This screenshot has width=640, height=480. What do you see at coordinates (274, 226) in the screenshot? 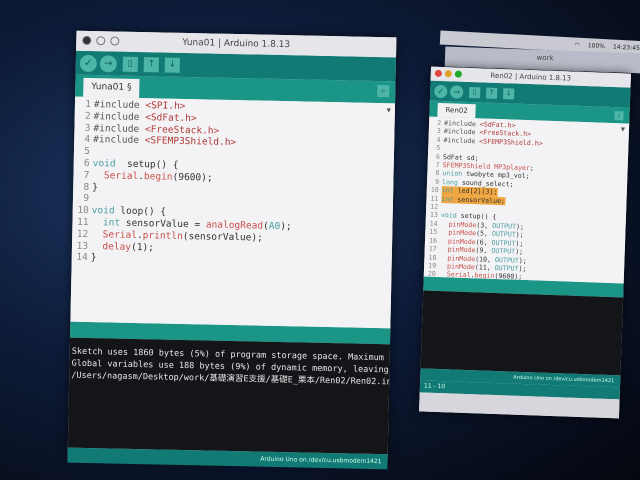
I see `code-token: A0` at bounding box center [274, 226].